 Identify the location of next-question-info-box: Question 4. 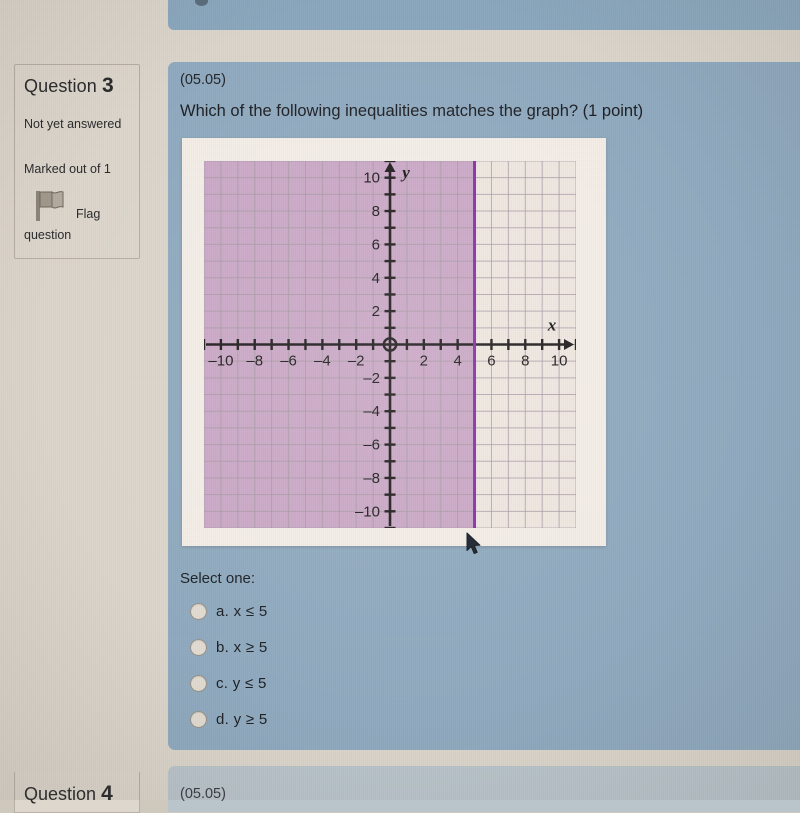
(77, 792).